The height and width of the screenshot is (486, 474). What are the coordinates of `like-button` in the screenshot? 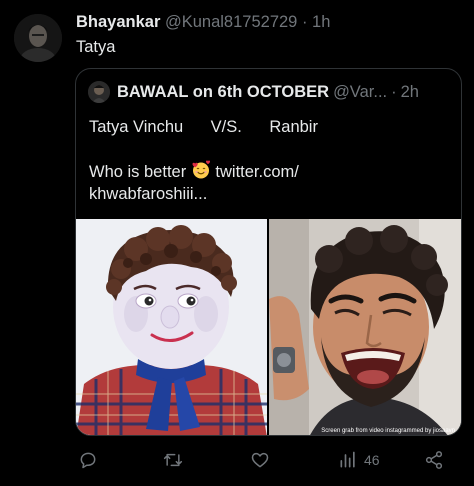 It's located at (263, 460).